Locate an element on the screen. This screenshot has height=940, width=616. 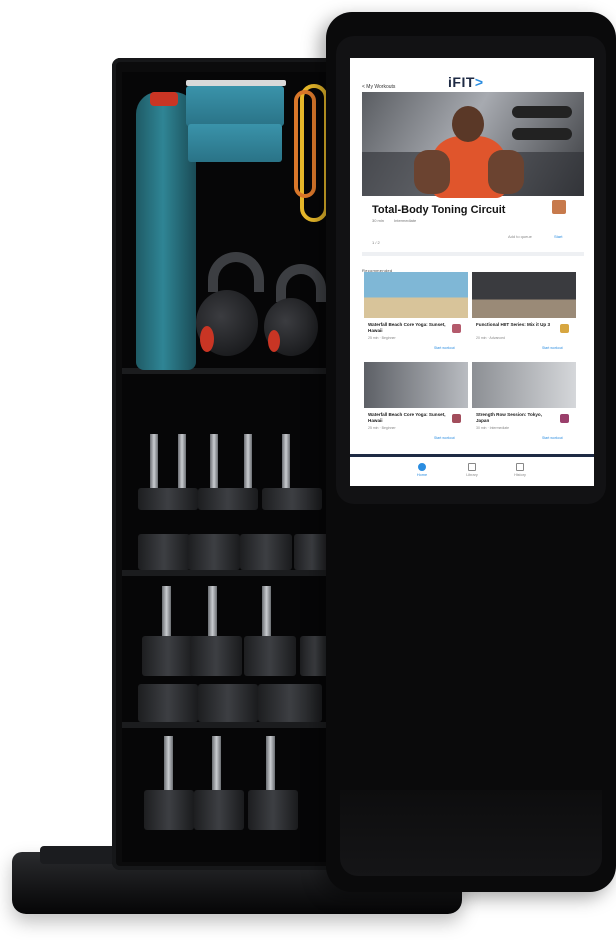
strap is located at coordinates (236, 83).